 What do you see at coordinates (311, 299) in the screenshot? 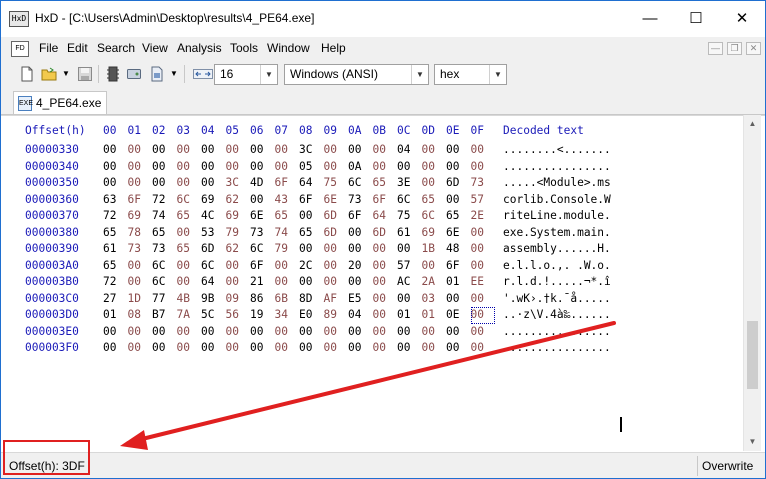
I see `hex-byte: 8D` at bounding box center [311, 299].